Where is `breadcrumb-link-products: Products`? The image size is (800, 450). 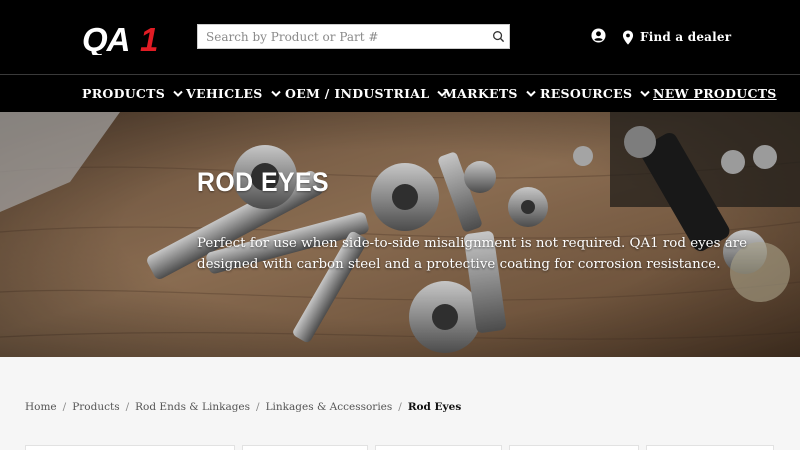
breadcrumb-link-products: Products is located at coordinates (95, 407).